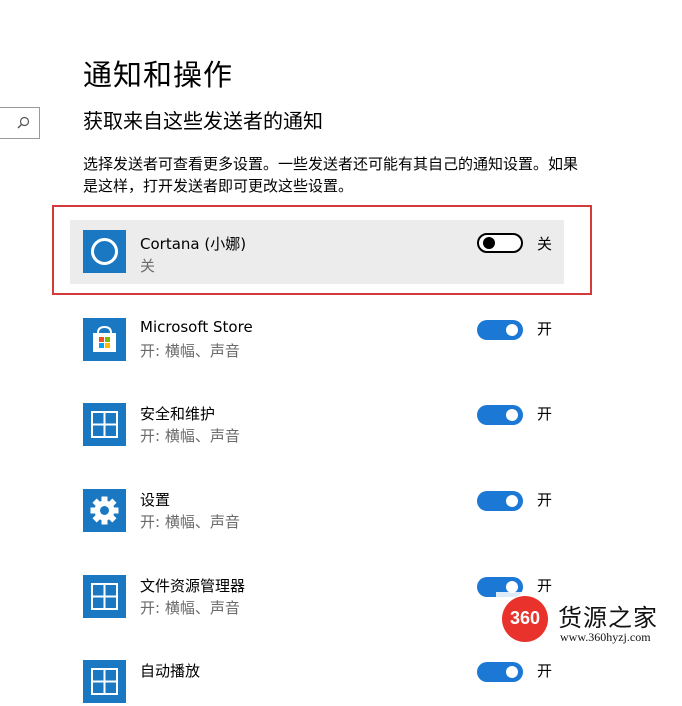  I want to click on gear-icon, so click(104, 510).